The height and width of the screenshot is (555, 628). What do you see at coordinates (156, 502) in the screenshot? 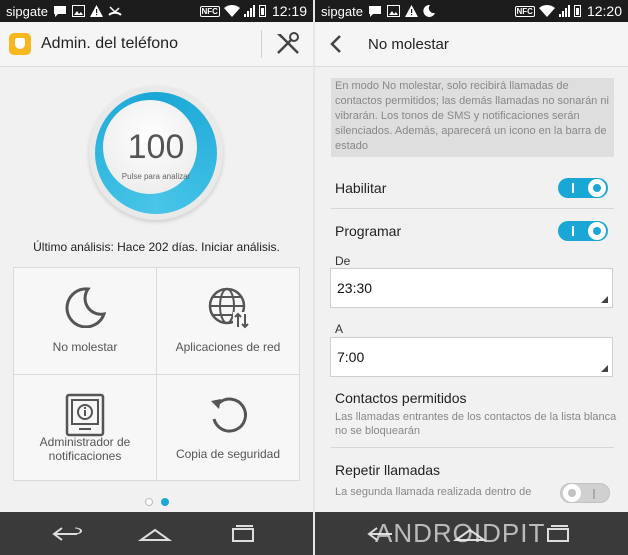
I see `page-indicator` at bounding box center [156, 502].